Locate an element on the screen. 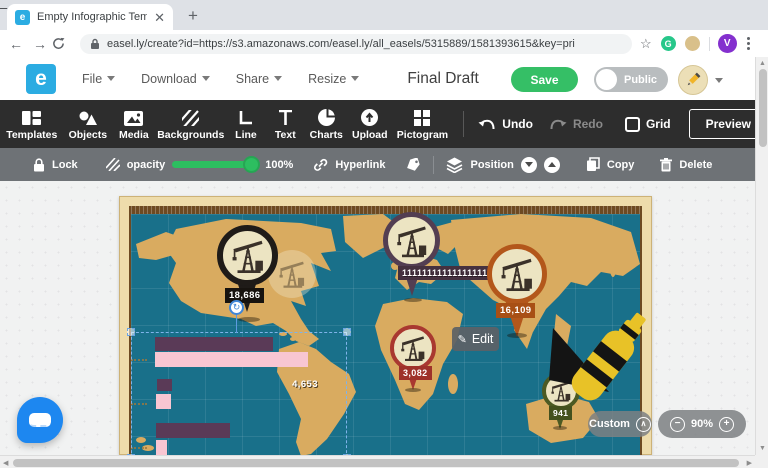 The height and width of the screenshot is (468, 768). tool-upload: Upload is located at coordinates (370, 124).